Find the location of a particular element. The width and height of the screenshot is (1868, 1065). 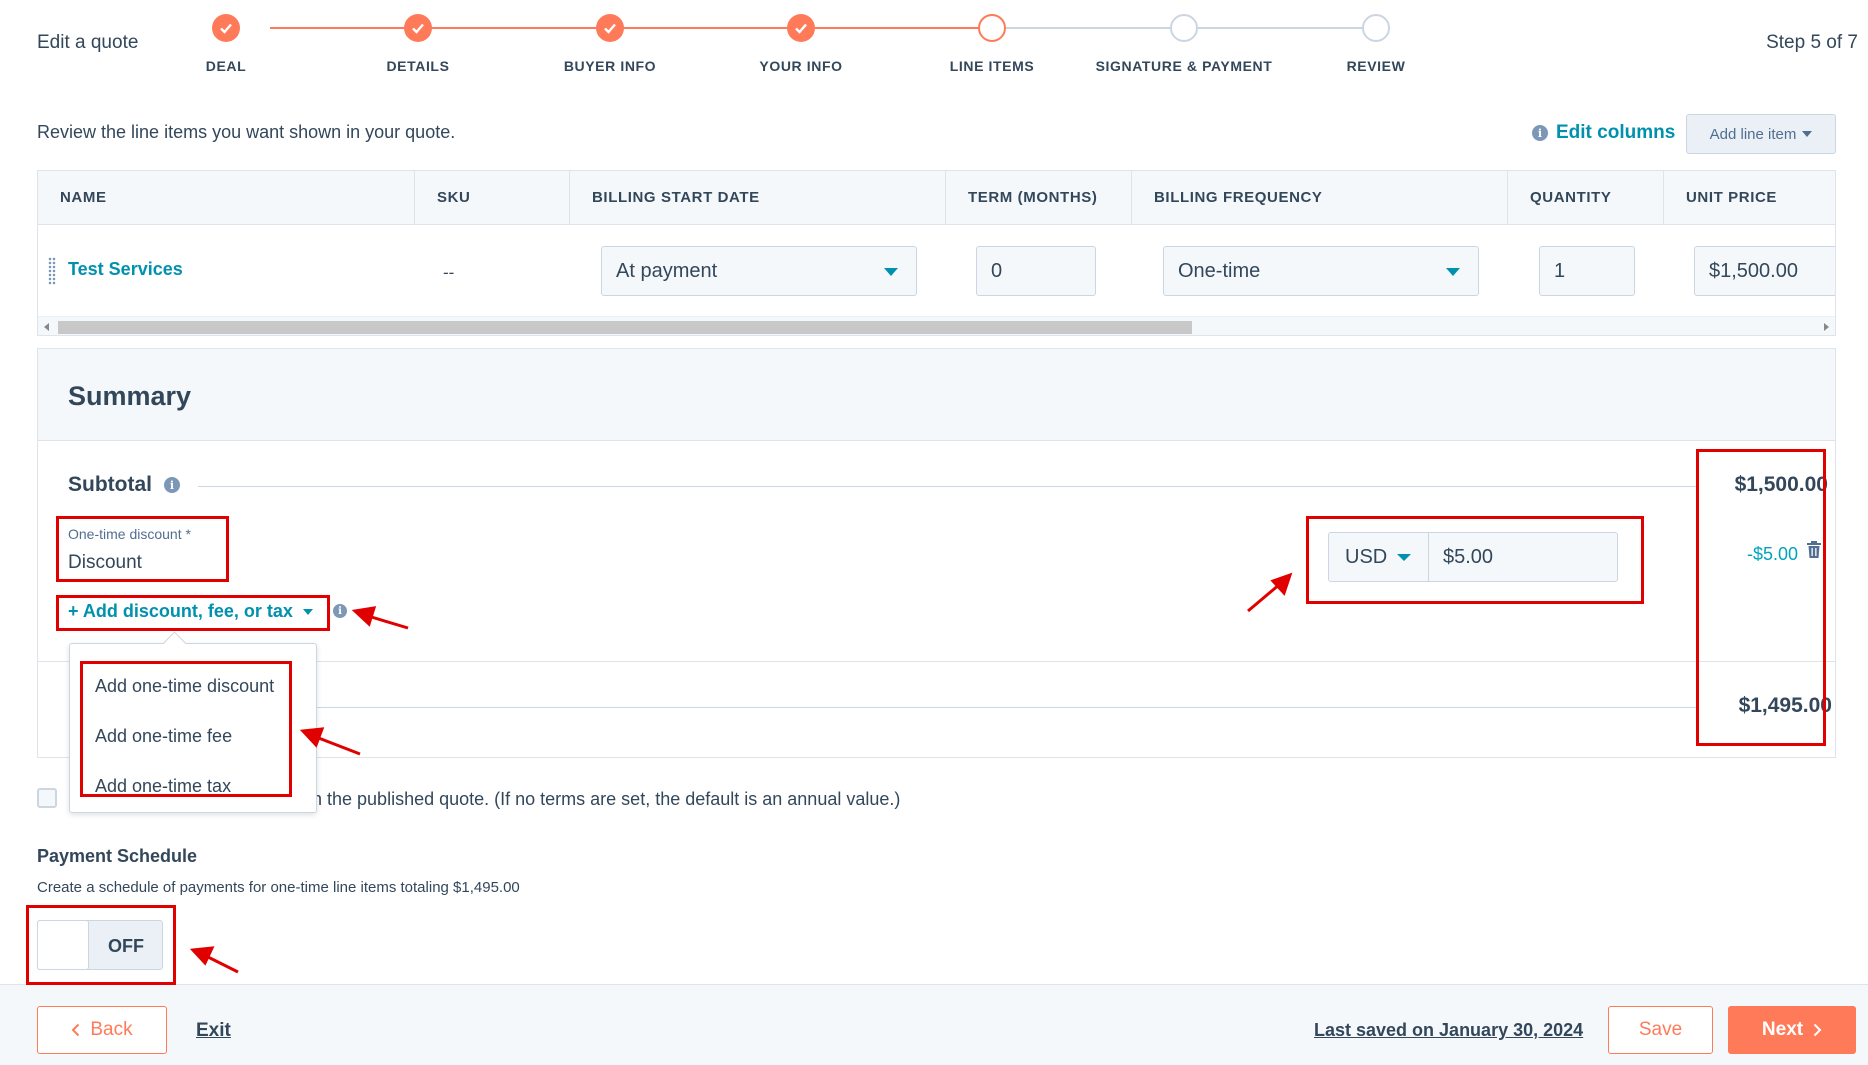

save-button: Save is located at coordinates (1660, 1030).